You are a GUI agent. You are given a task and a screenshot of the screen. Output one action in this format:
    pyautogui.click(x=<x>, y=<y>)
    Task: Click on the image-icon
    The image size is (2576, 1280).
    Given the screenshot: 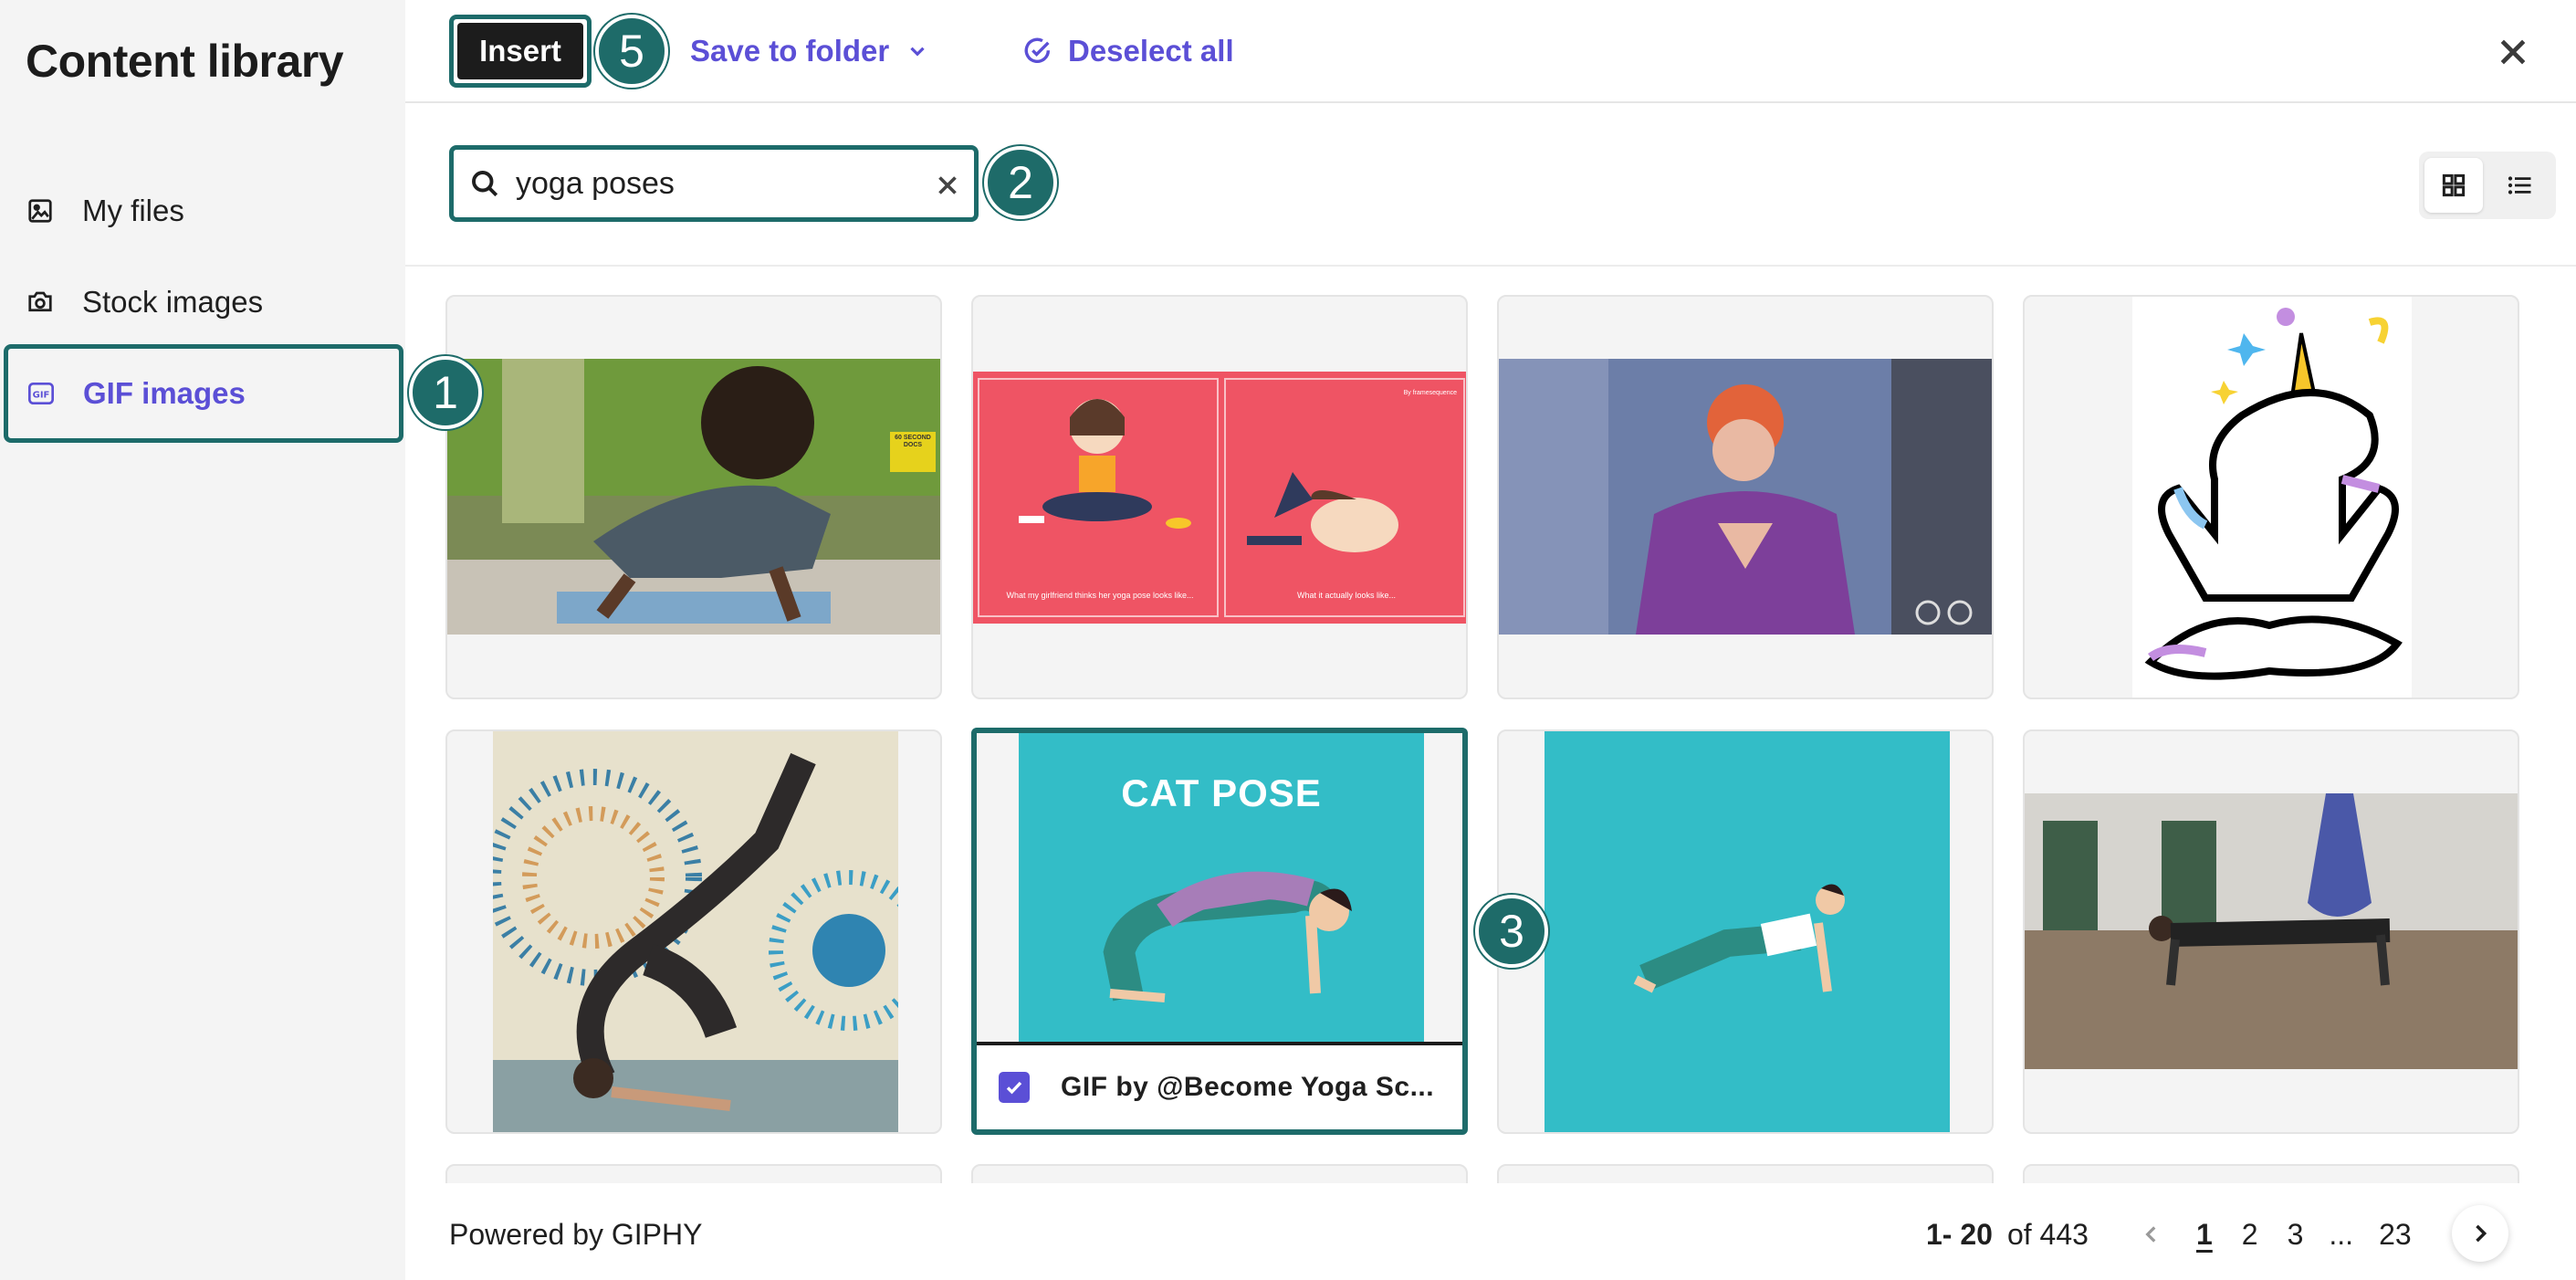 What is the action you would take?
    pyautogui.click(x=40, y=211)
    